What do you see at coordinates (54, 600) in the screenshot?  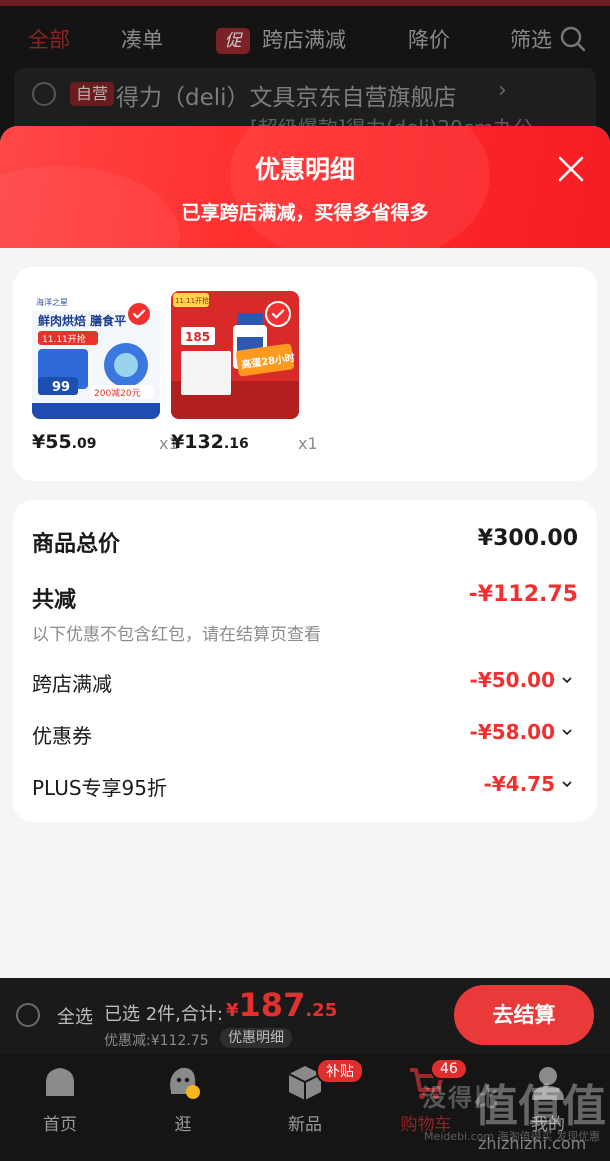 I see `total-reduction-label: 共减` at bounding box center [54, 600].